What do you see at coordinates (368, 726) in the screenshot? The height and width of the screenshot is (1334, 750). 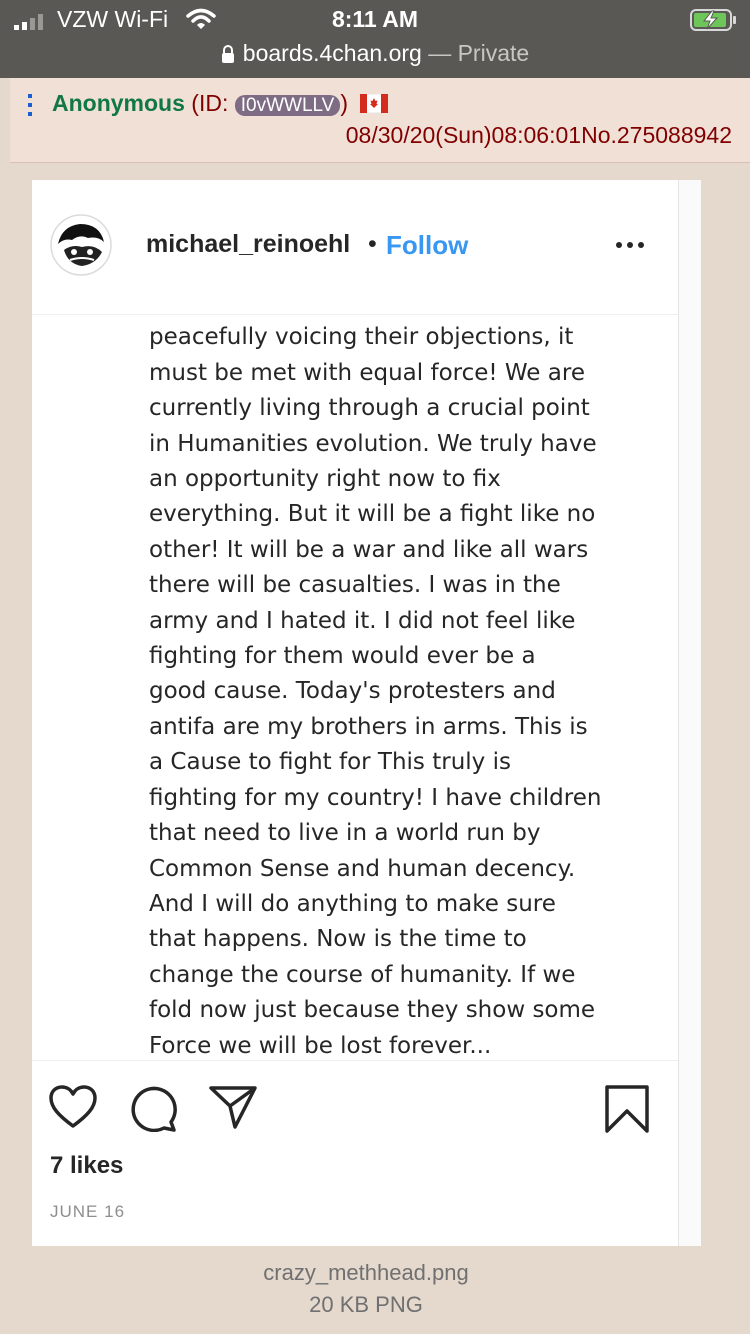 I see `caption-line: antifa are my brothers in arms. This is` at bounding box center [368, 726].